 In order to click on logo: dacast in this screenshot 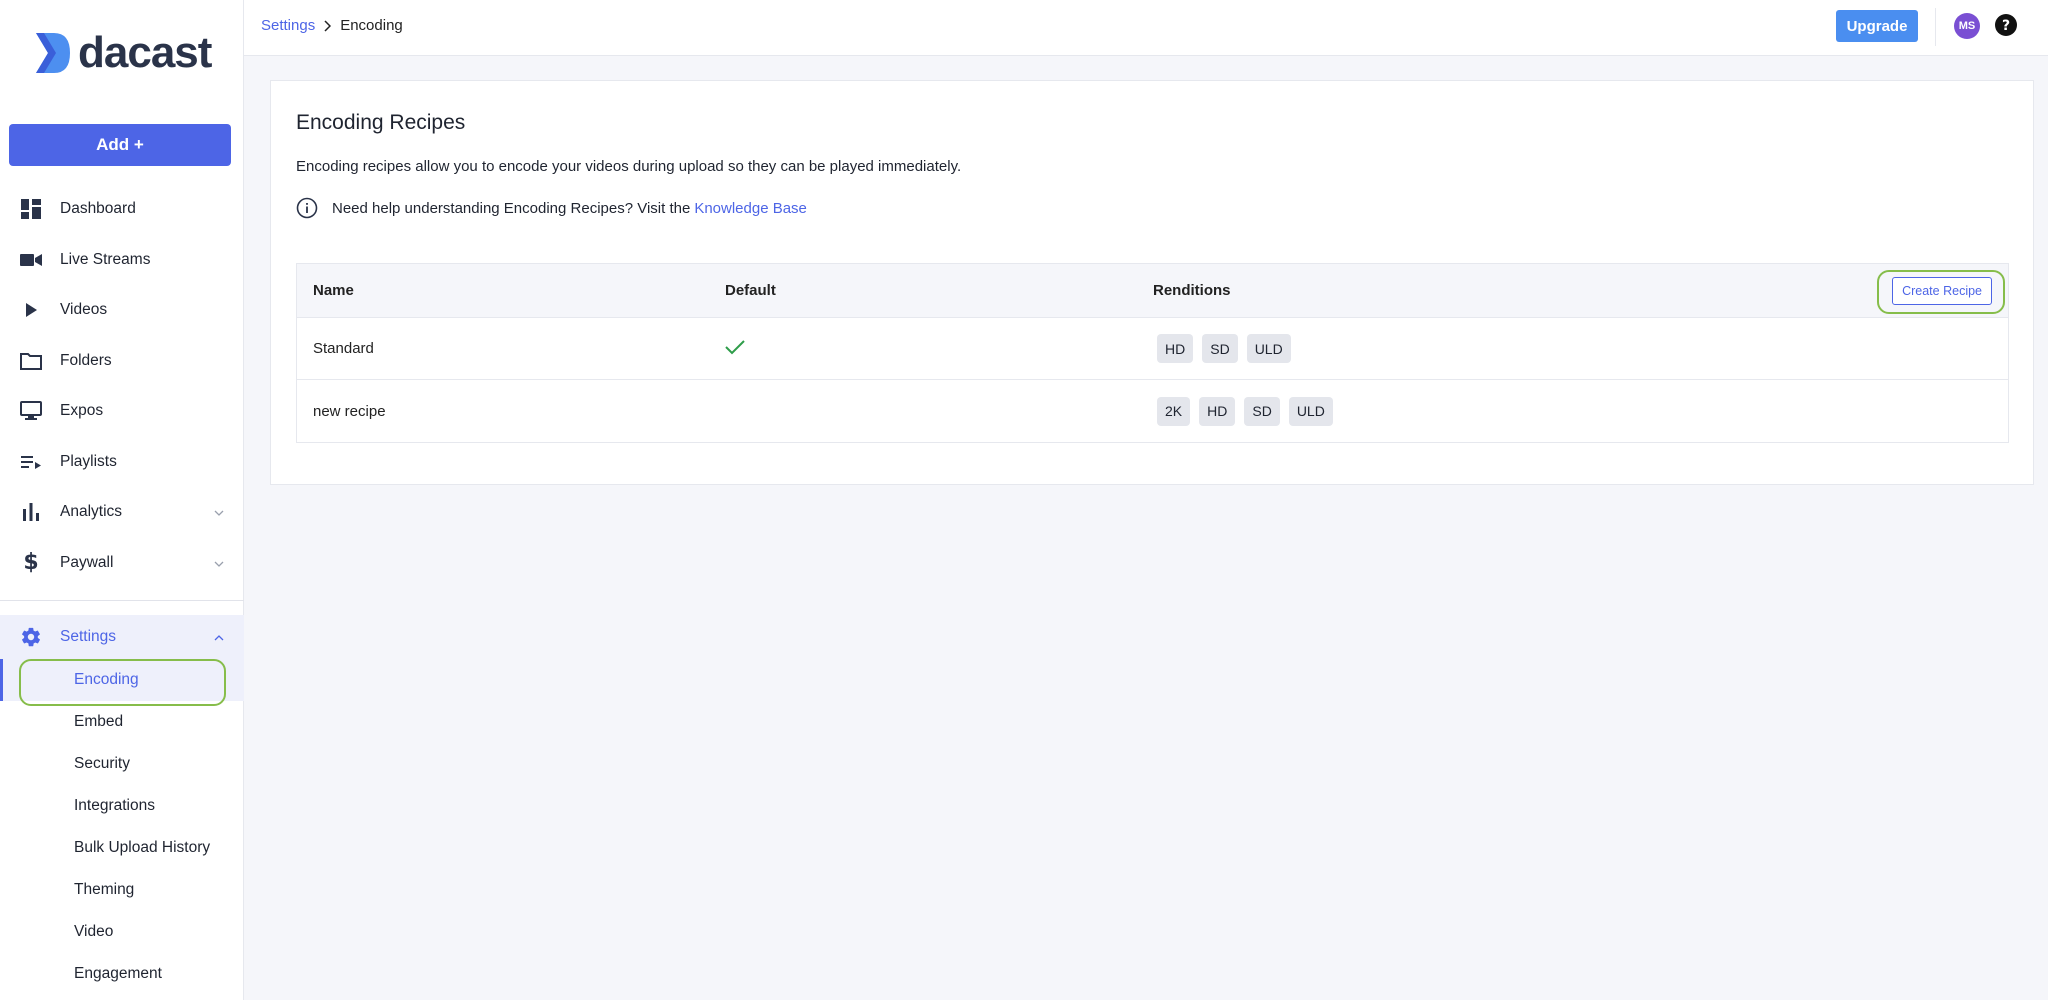, I will do `click(123, 52)`.